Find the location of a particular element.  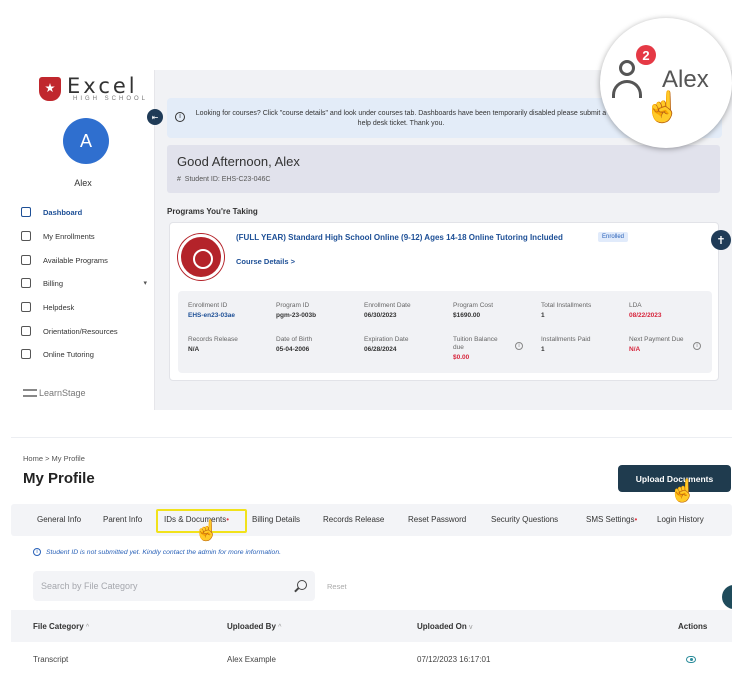

collapse-sidebar-button: ⇤ is located at coordinates (155, 117).